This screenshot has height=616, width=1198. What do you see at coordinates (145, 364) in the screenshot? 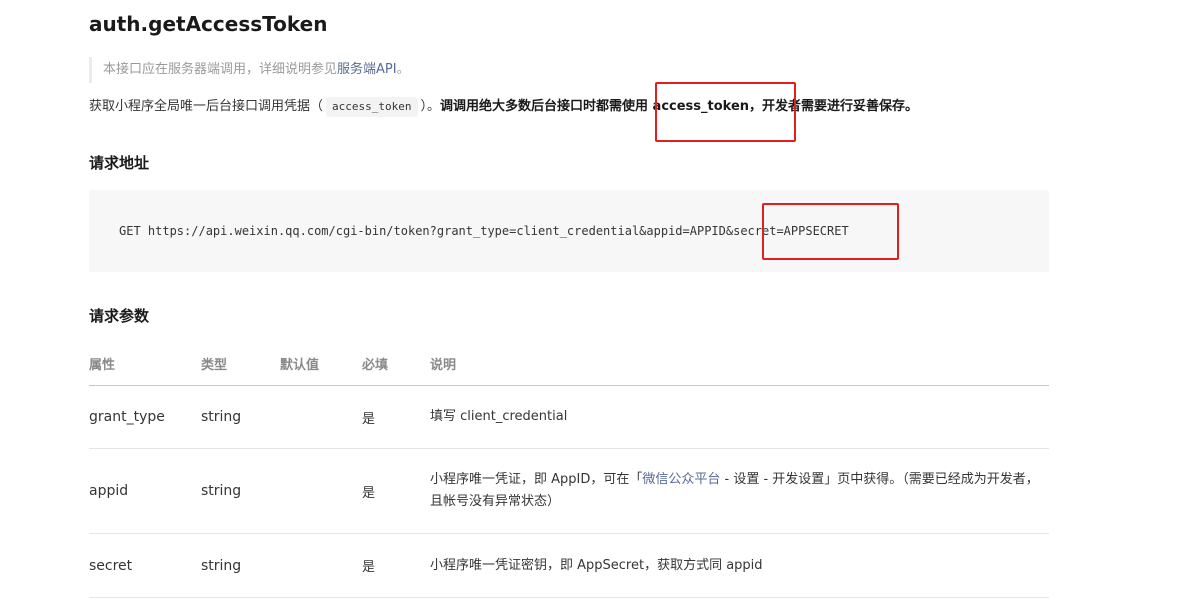
I see `header-property: 属性` at bounding box center [145, 364].